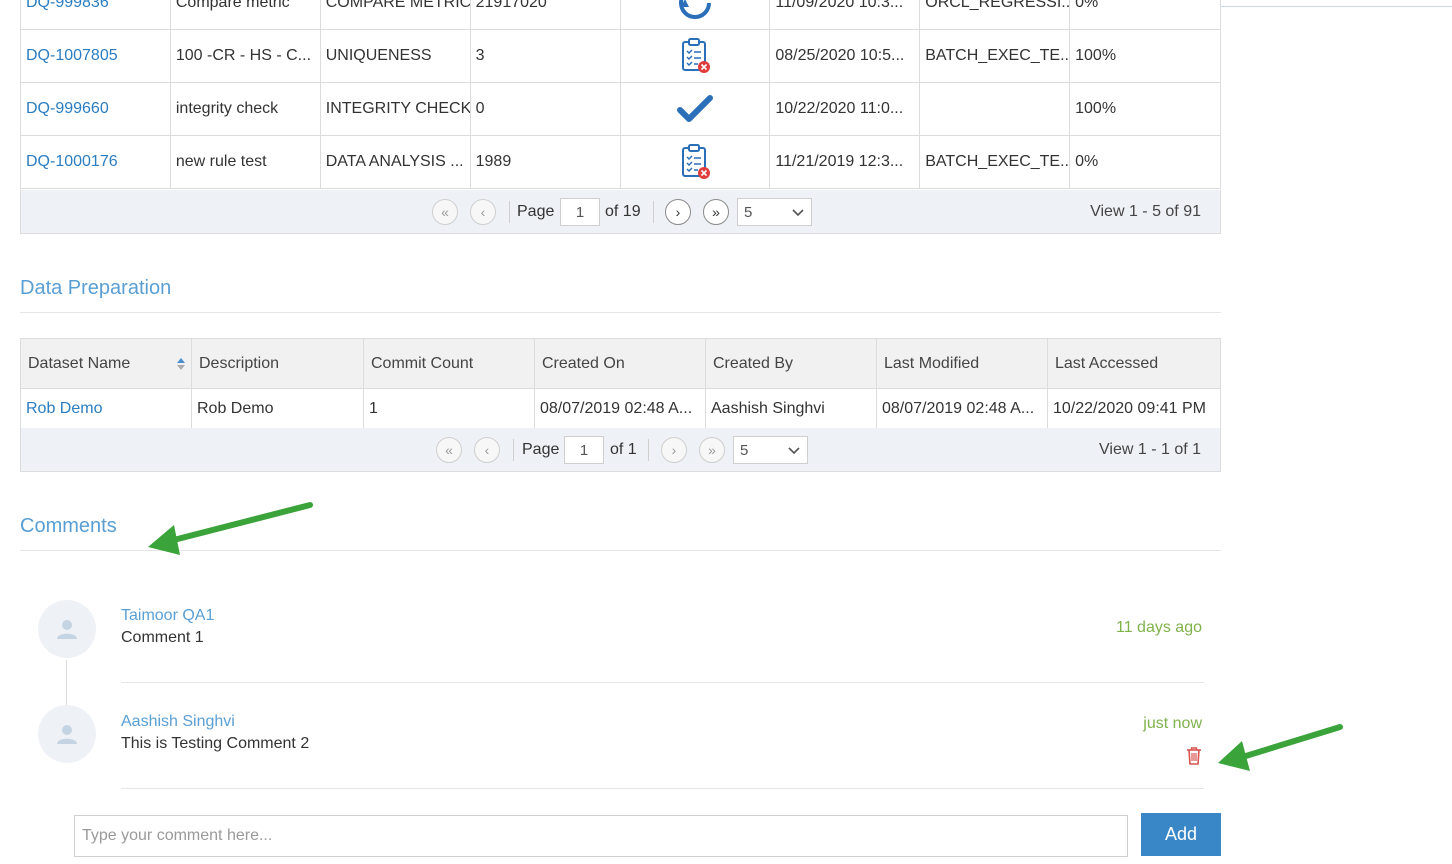  Describe the element at coordinates (106, 408) in the screenshot. I see `dataset-name-link: Rob Demo` at that location.